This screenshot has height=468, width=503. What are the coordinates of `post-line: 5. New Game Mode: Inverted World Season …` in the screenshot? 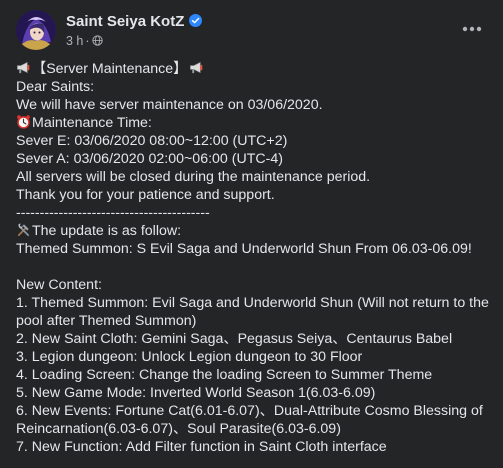 It's located at (196, 393).